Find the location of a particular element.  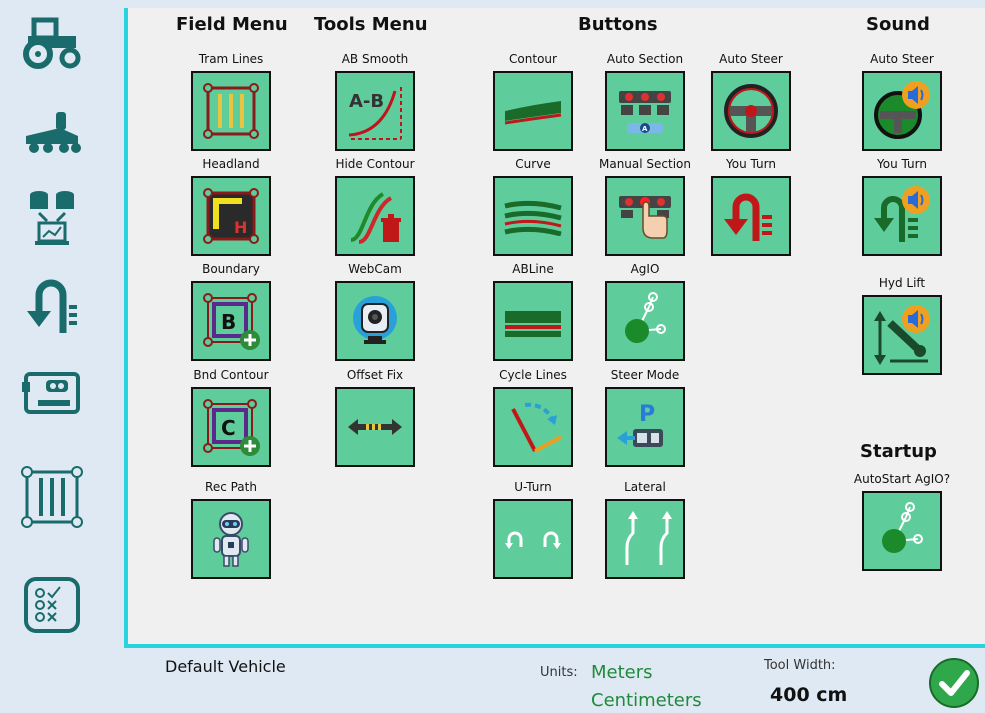

tile-webcam: WebCam is located at coordinates (375, 311).